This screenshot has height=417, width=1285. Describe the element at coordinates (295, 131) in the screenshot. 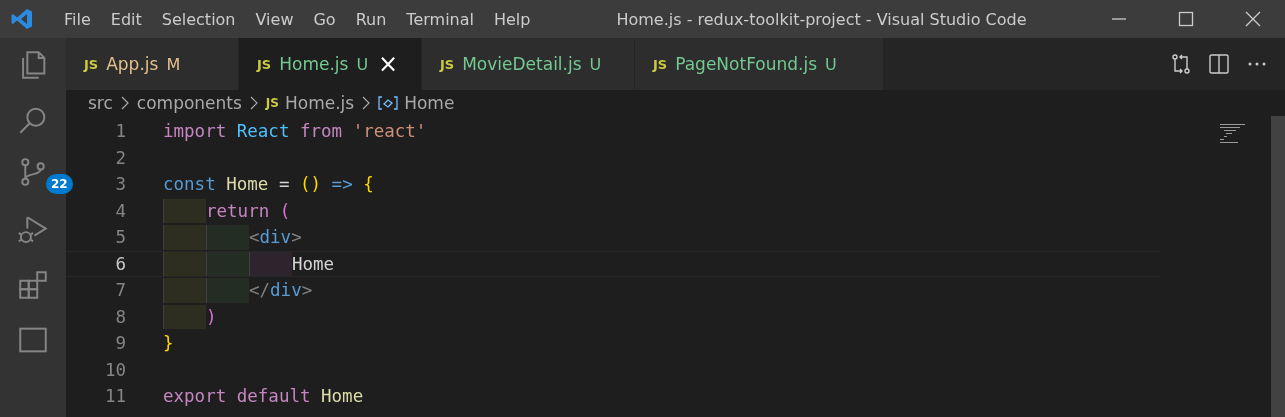

I see `code-line: import React from 'react'` at that location.